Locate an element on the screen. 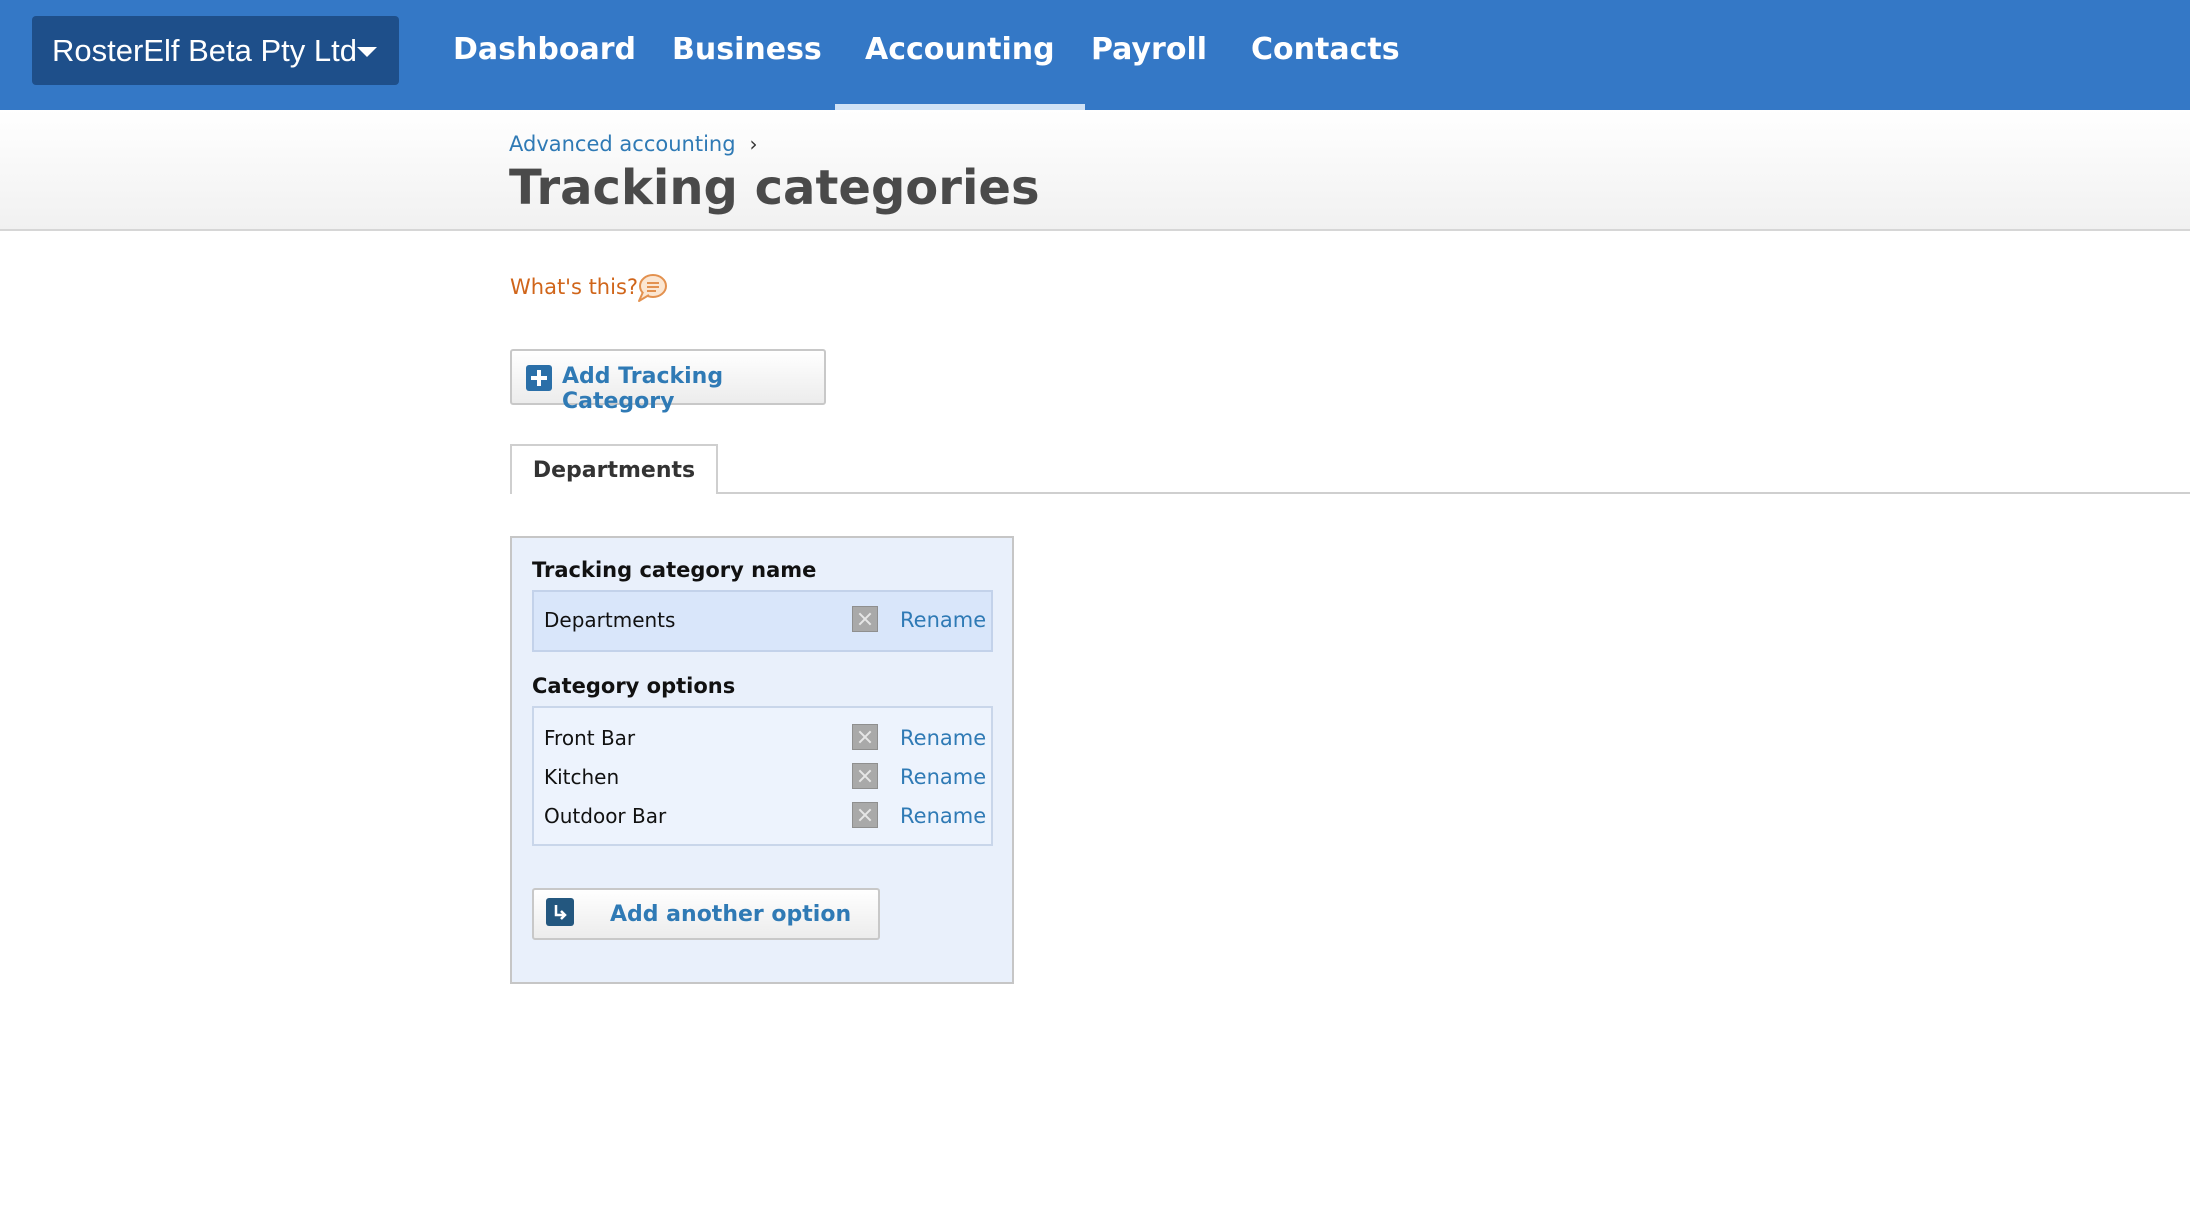  option-row-kitchen: Kitchen Rename is located at coordinates (762, 778).